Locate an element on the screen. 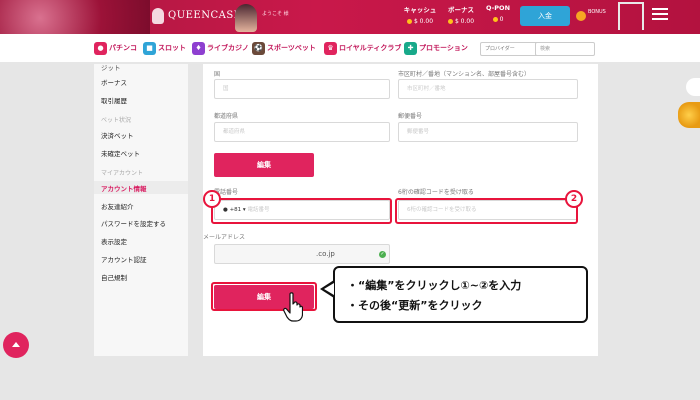  callout-pointer-inner is located at coordinates (329, 289).